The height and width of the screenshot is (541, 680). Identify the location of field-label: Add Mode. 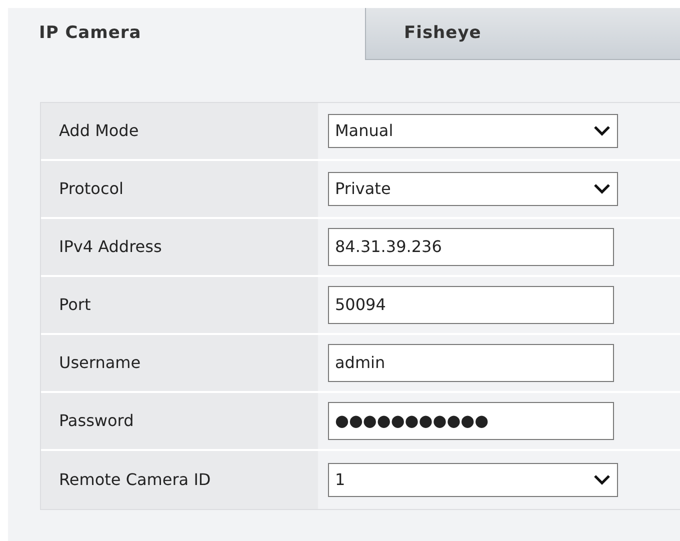
(99, 131).